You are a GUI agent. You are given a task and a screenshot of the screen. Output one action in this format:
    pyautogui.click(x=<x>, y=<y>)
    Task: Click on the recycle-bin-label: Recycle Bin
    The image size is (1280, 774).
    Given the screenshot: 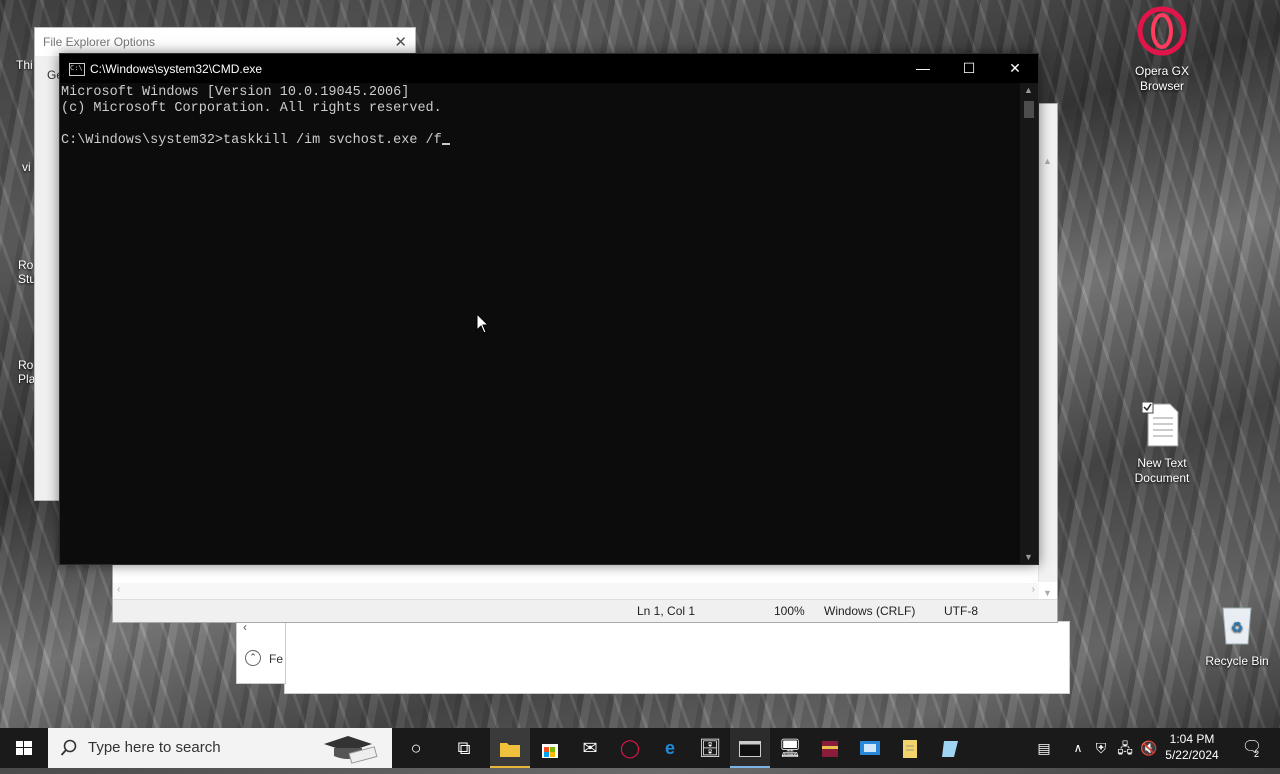 What is the action you would take?
    pyautogui.click(x=1237, y=661)
    